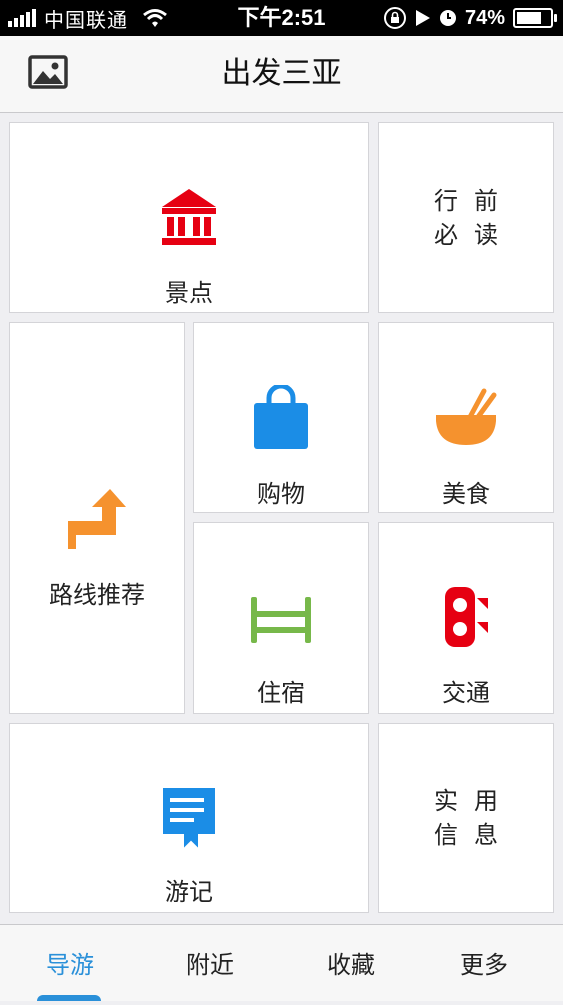 This screenshot has height=1005, width=563. Describe the element at coordinates (466, 494) in the screenshot. I see `tile-food-label: 美食` at that location.